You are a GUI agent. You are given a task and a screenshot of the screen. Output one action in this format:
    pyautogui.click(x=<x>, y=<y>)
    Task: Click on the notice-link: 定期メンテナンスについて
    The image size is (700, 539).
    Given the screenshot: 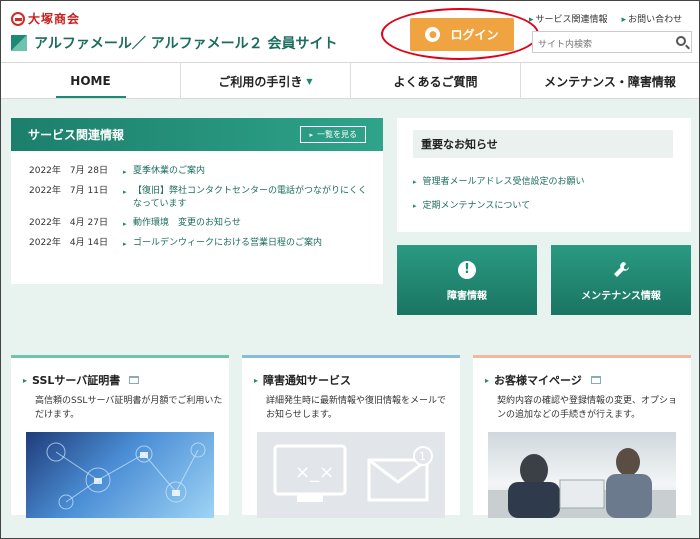 What is the action you would take?
    pyautogui.click(x=476, y=206)
    